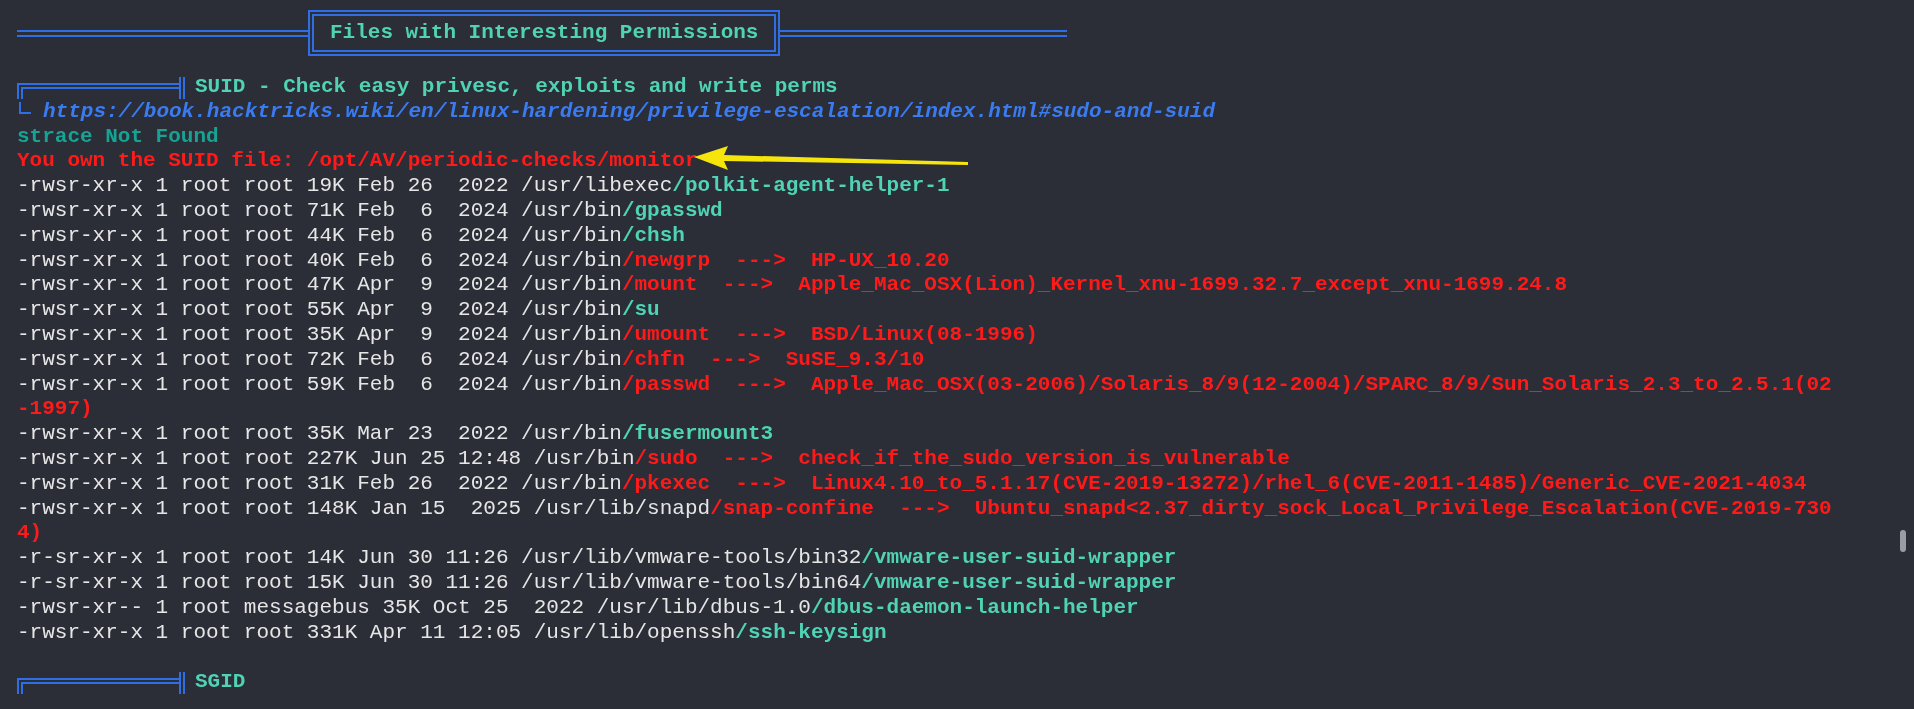 The width and height of the screenshot is (1914, 709). Describe the element at coordinates (357, 161) in the screenshot. I see `warning-message: You own the SUID file: /opt/AV/periodic-checks/monitor` at that location.